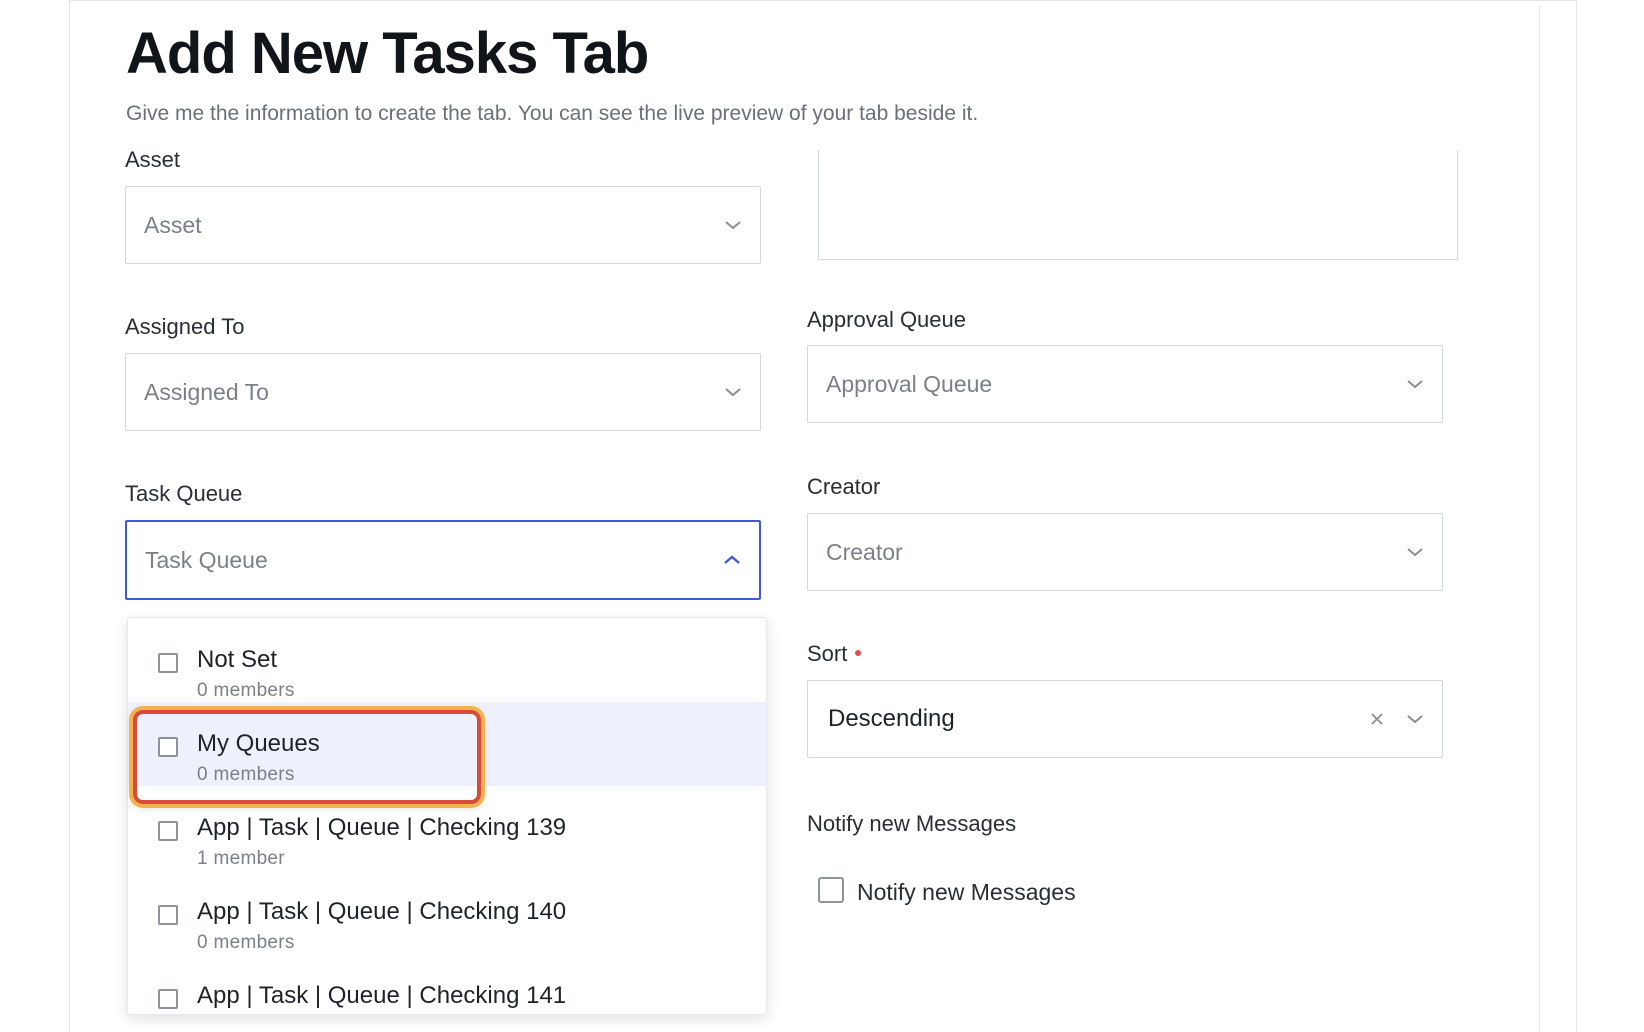 Image resolution: width=1644 pixels, height=1032 pixels. I want to click on task-queue-label: Task Queue, so click(184, 493).